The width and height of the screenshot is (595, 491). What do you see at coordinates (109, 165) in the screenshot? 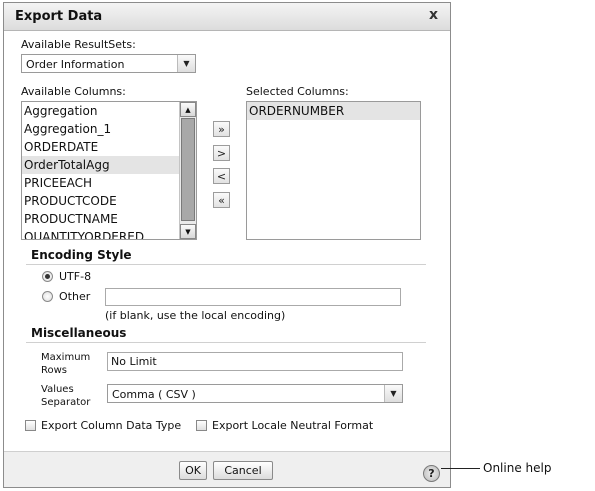
I see `available-column-item: OrderTotalAgg` at bounding box center [109, 165].